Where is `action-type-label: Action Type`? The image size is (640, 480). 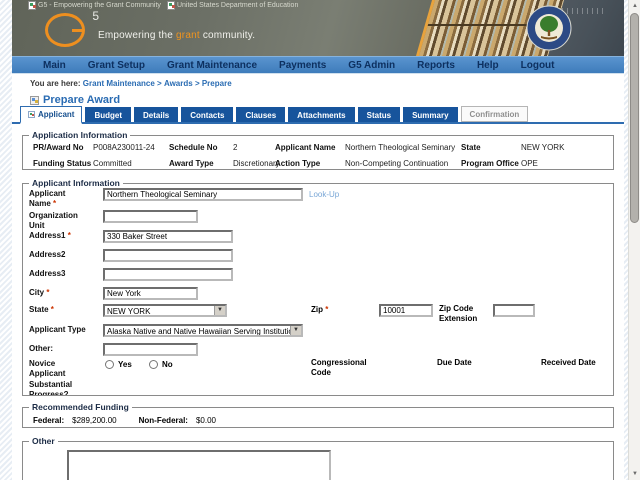
action-type-label: Action Type is located at coordinates (298, 163).